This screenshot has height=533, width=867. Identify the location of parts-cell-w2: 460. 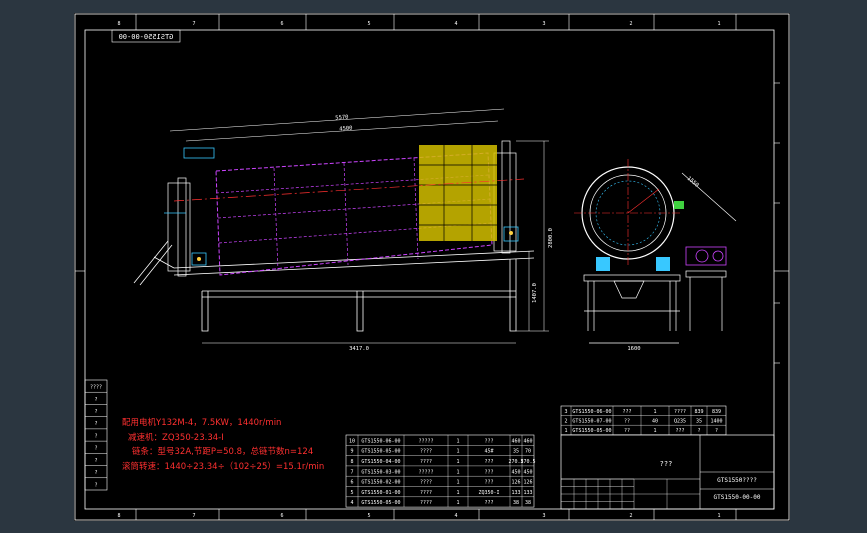
(527, 441).